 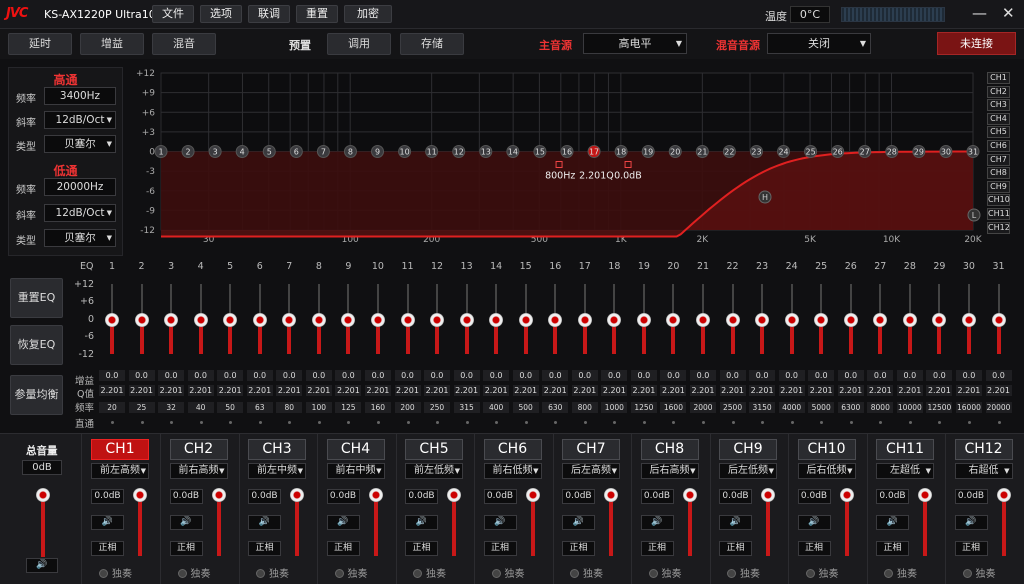 I want to click on channel-button: CH12, so click(x=983, y=449).